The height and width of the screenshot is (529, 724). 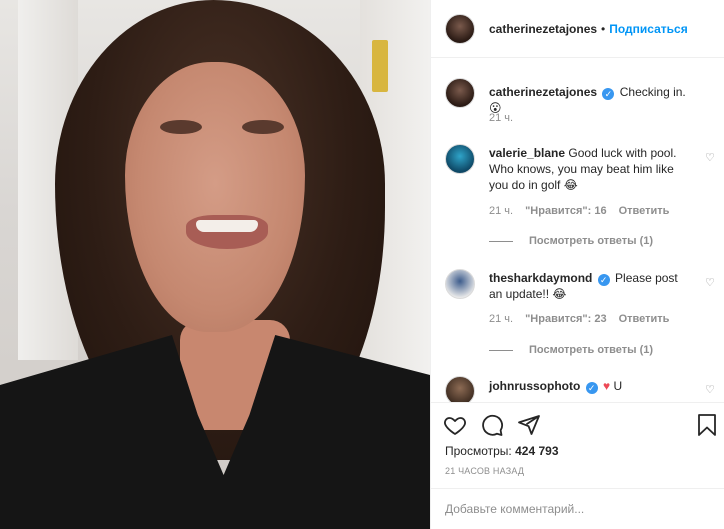 I want to click on video-subject-eye-left, so click(x=181, y=127).